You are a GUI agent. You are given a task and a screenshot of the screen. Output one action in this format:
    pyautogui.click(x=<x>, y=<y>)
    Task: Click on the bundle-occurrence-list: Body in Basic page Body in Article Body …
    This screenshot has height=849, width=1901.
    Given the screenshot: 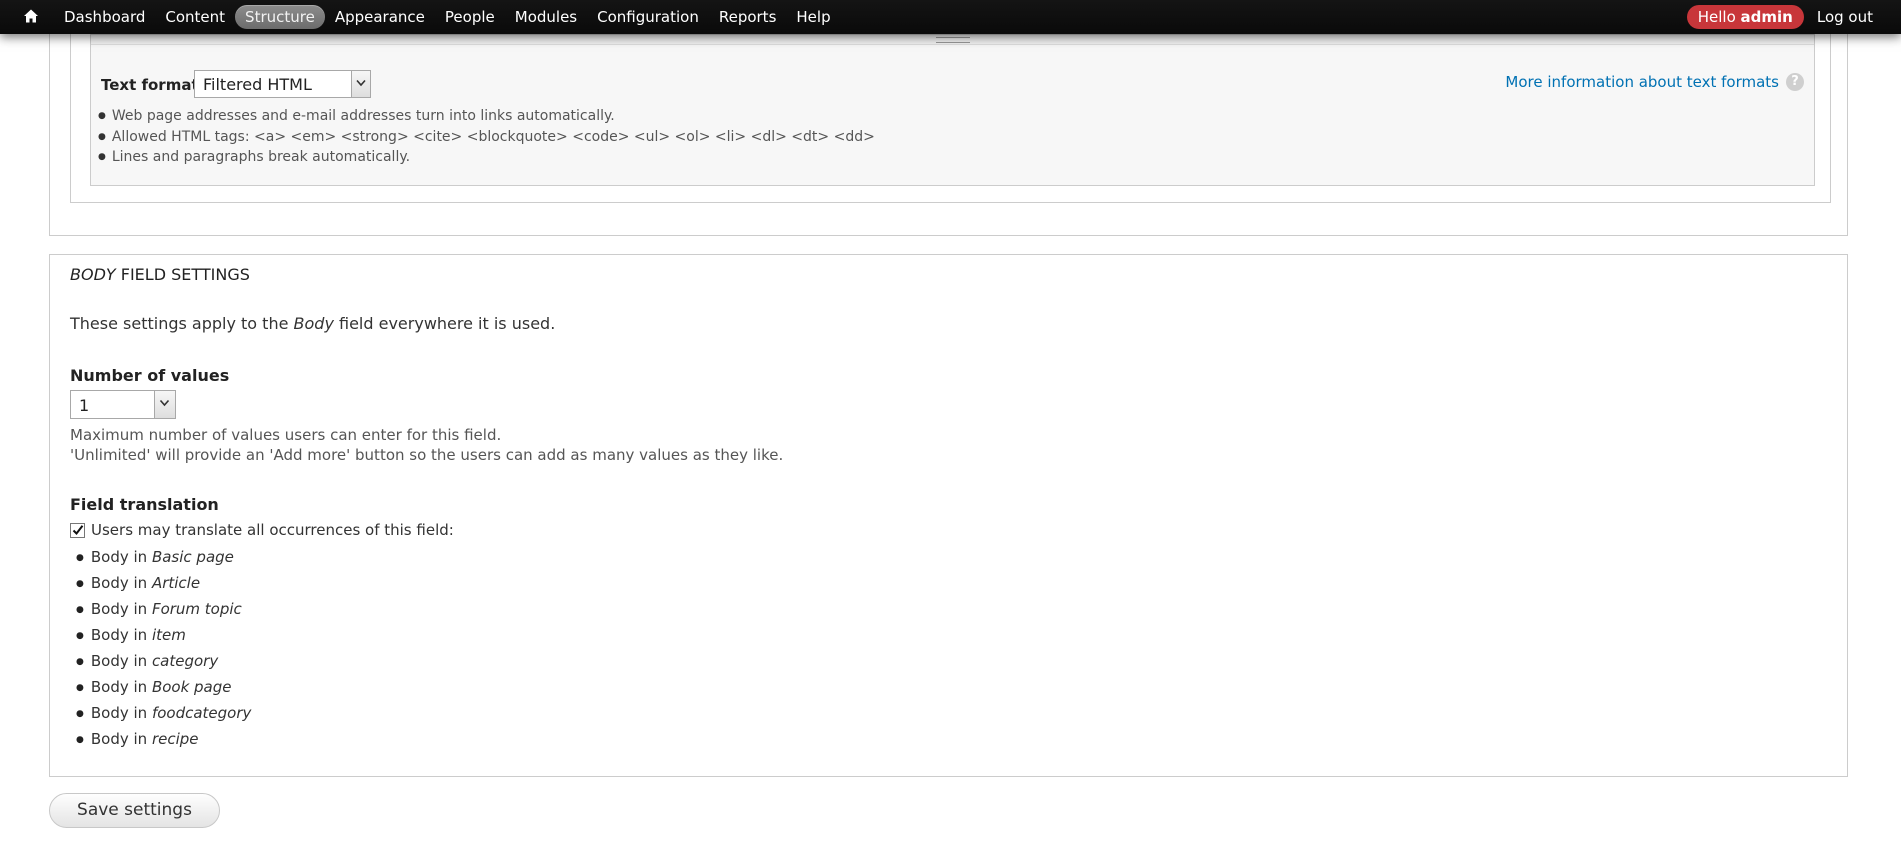 What is the action you would take?
    pyautogui.click(x=164, y=649)
    